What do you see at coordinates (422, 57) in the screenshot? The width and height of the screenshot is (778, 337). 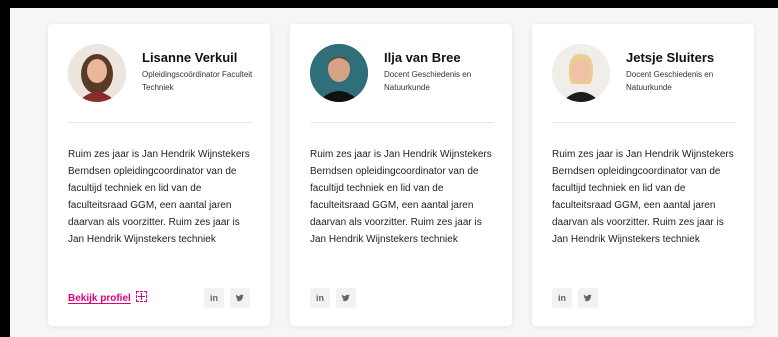 I see `person-name: Ilja van Bree` at bounding box center [422, 57].